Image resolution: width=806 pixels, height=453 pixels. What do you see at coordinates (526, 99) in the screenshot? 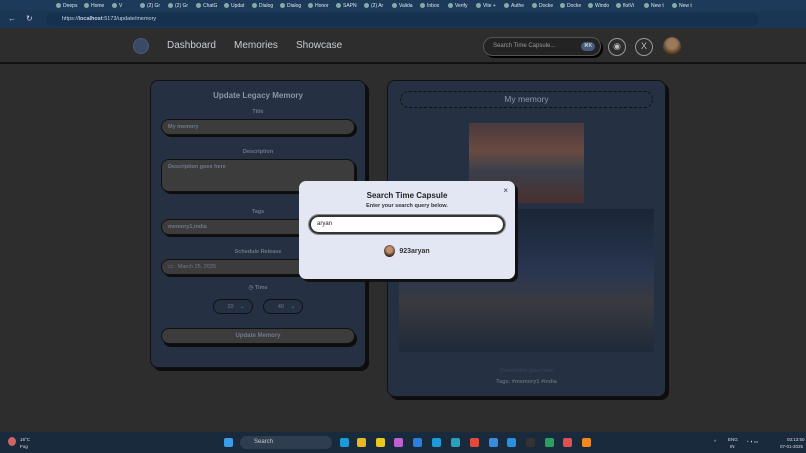
I see `preview-title: My memory` at bounding box center [526, 99].